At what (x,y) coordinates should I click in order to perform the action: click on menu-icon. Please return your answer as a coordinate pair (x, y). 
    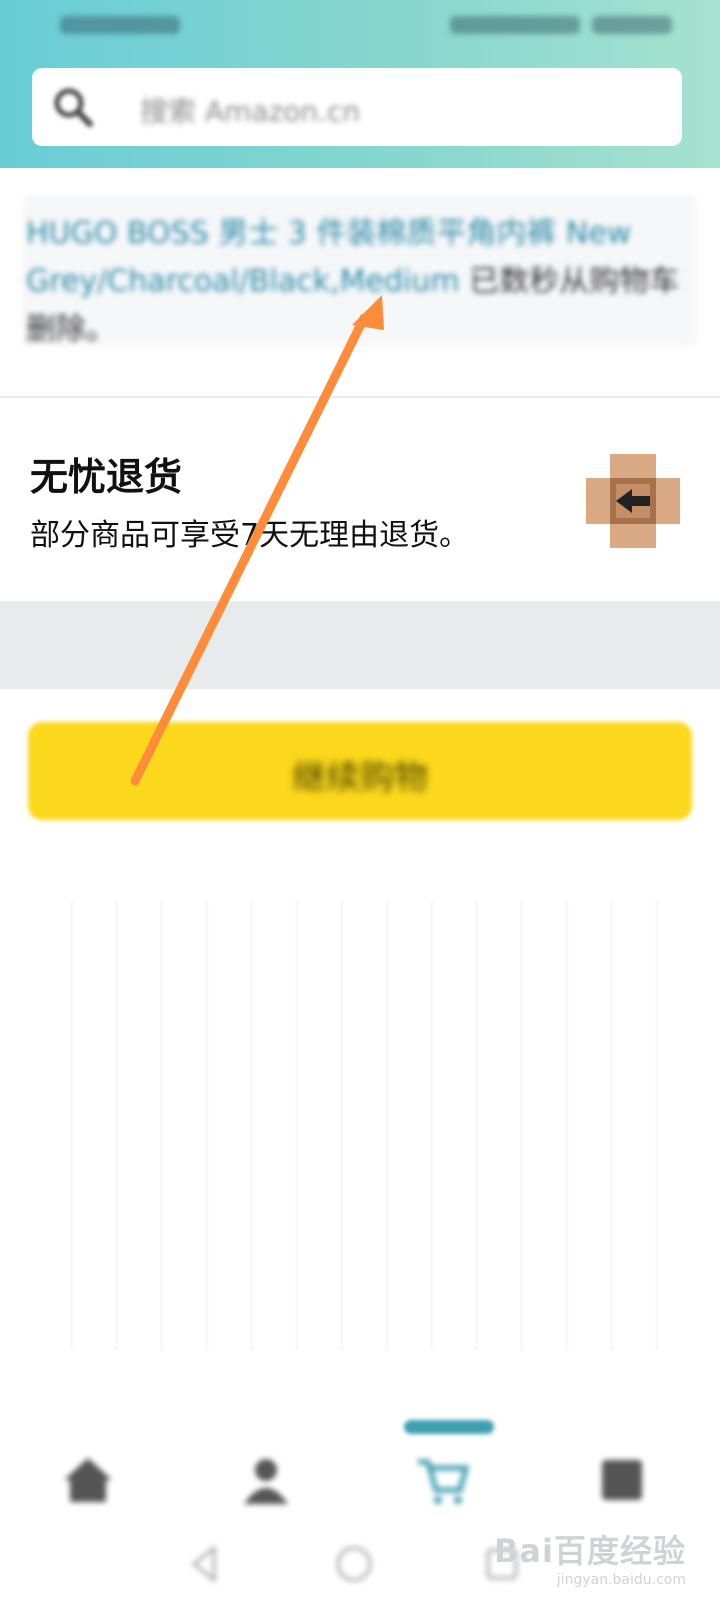
    Looking at the image, I should click on (622, 1480).